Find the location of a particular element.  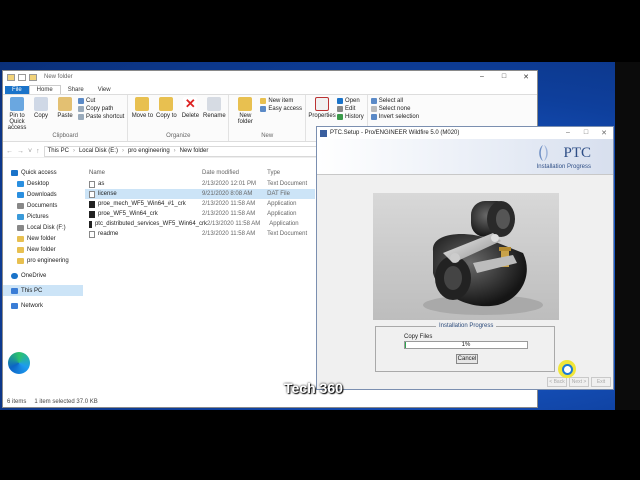

up-arrow-icon: ↑ is located at coordinates (38, 151).